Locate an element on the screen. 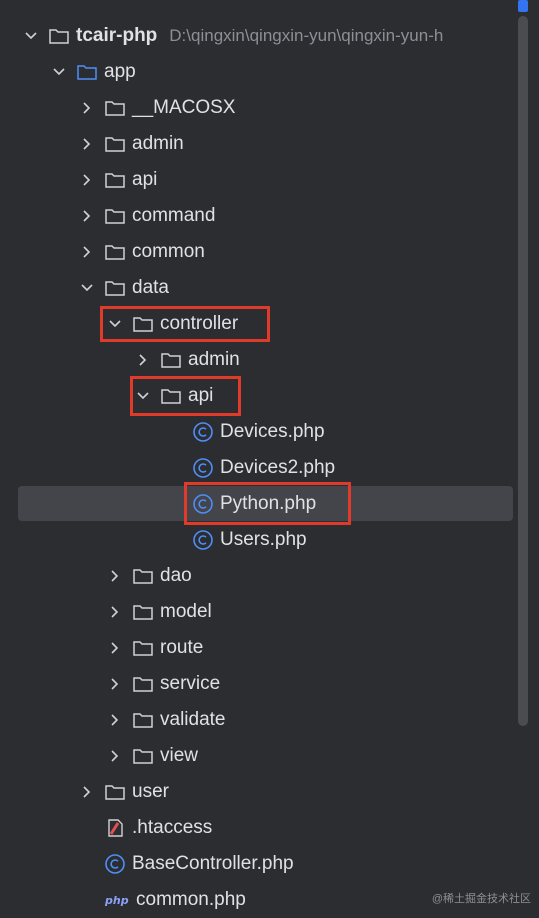 The width and height of the screenshot is (539, 918). tree-row-basecontroller: BaseController.php is located at coordinates (269, 864).